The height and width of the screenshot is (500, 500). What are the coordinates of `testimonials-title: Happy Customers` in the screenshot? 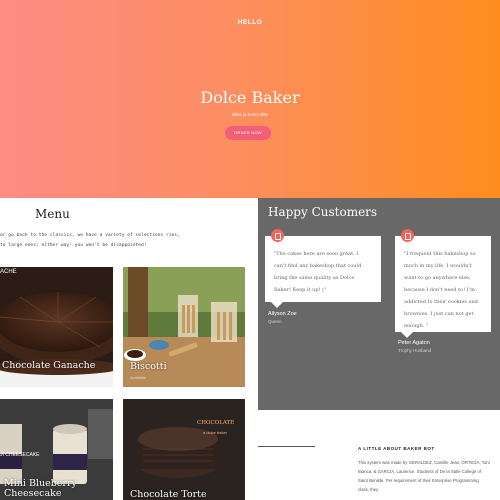 It's located at (323, 212).